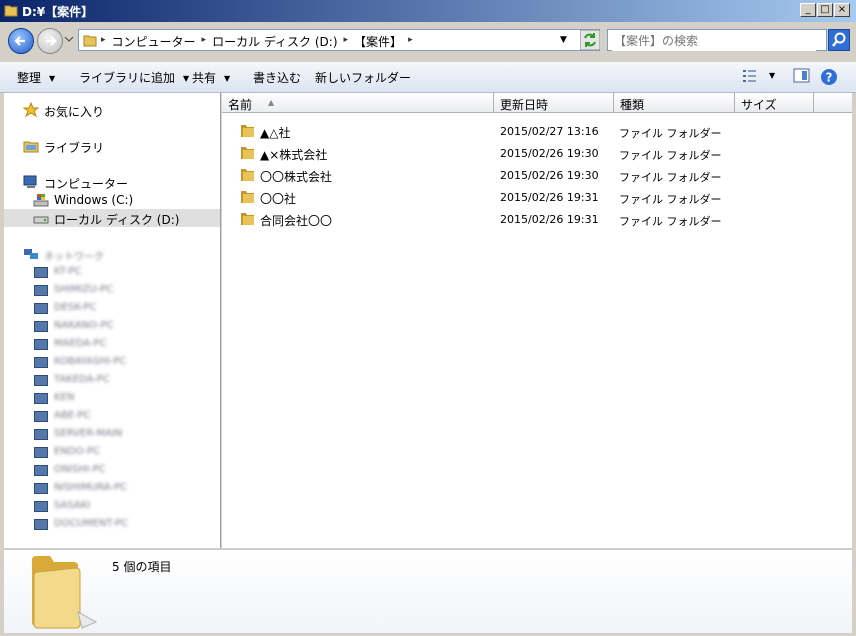 The image size is (856, 636). What do you see at coordinates (772, 75) in the screenshot?
I see `view-dropdown-icon: ▼` at bounding box center [772, 75].